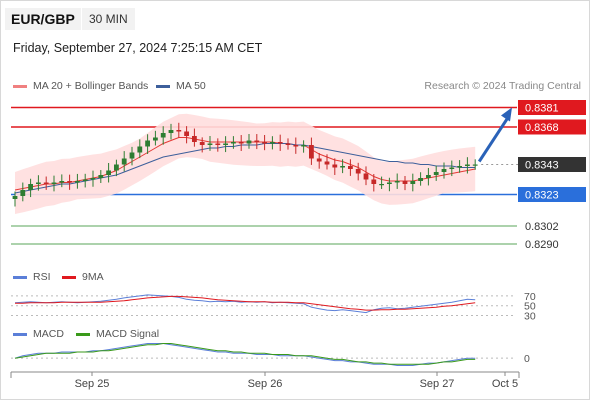 The height and width of the screenshot is (400, 590). Describe the element at coordinates (437, 384) in the screenshot. I see `x-axis-tick-label: Sep 27` at that location.